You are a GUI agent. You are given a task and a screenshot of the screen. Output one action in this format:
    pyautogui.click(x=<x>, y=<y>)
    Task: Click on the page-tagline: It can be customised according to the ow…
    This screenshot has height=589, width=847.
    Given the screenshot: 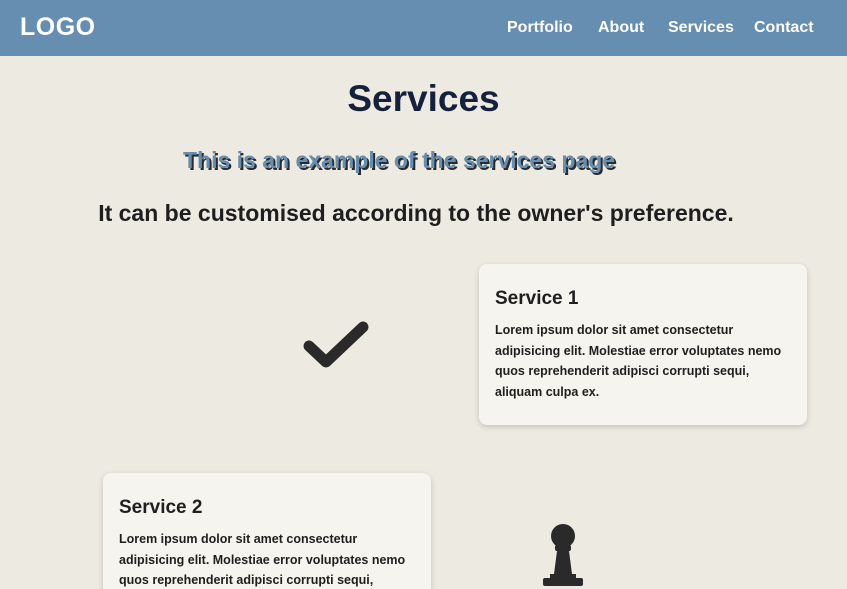 What is the action you would take?
    pyautogui.click(x=416, y=213)
    